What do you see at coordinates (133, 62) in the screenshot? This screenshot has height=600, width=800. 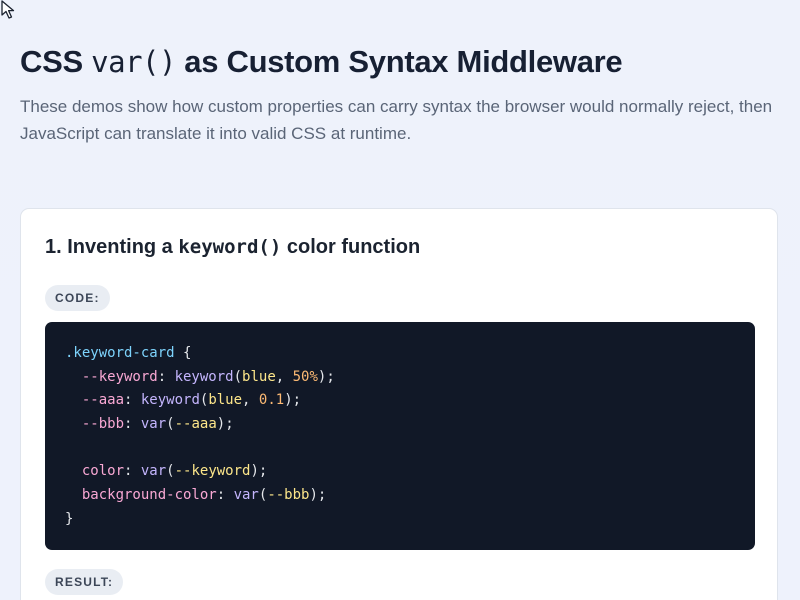 I see `page-title-code: var()` at bounding box center [133, 62].